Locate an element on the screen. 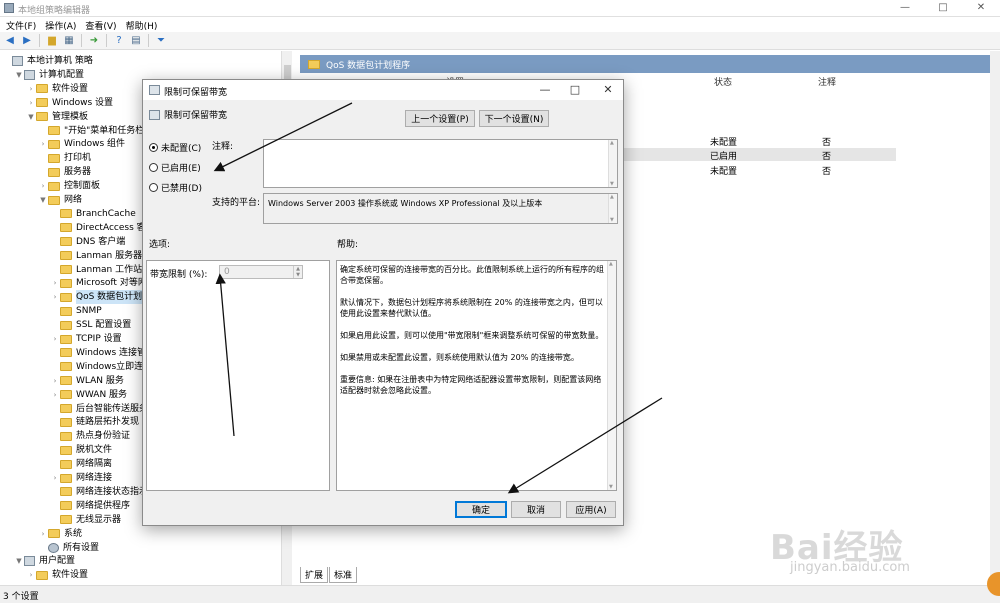 This screenshot has width=1000, height=603. tree-item: ▼ 计算机配置 is located at coordinates (49, 75).